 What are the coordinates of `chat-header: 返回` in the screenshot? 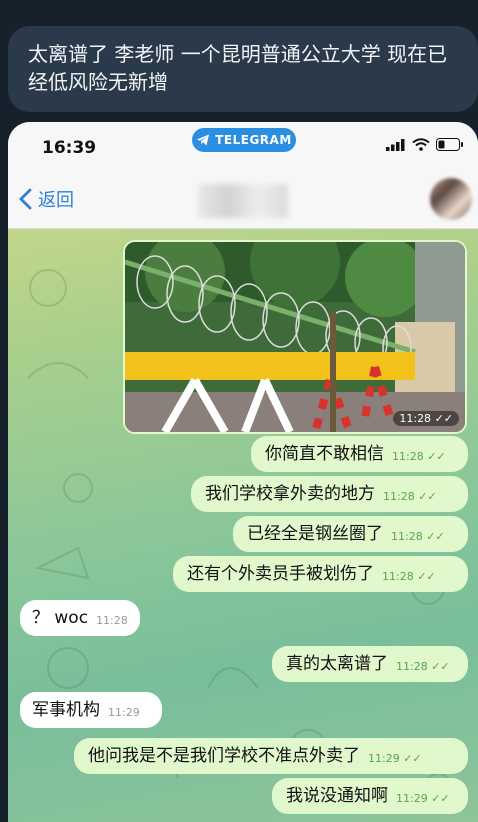 It's located at (243, 198).